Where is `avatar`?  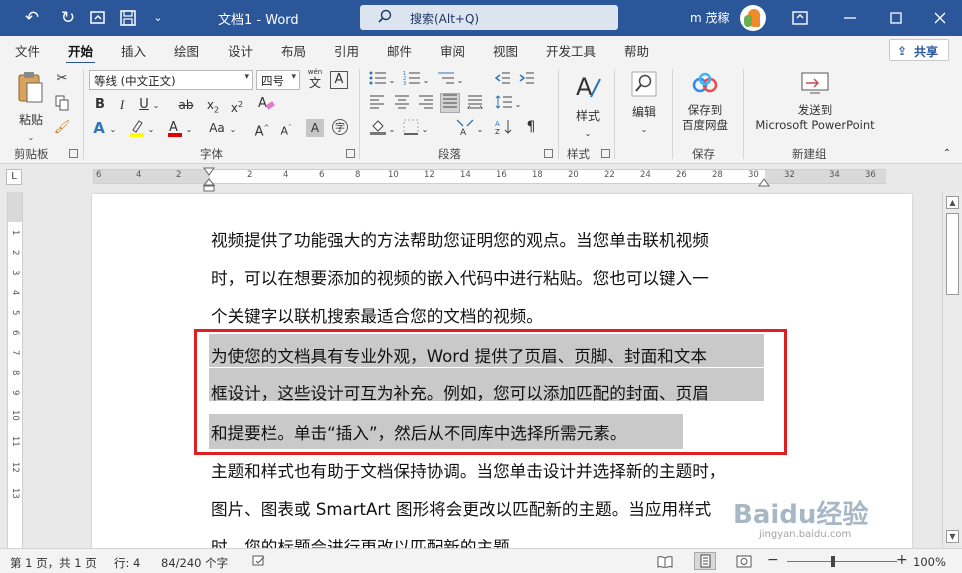 avatar is located at coordinates (753, 18).